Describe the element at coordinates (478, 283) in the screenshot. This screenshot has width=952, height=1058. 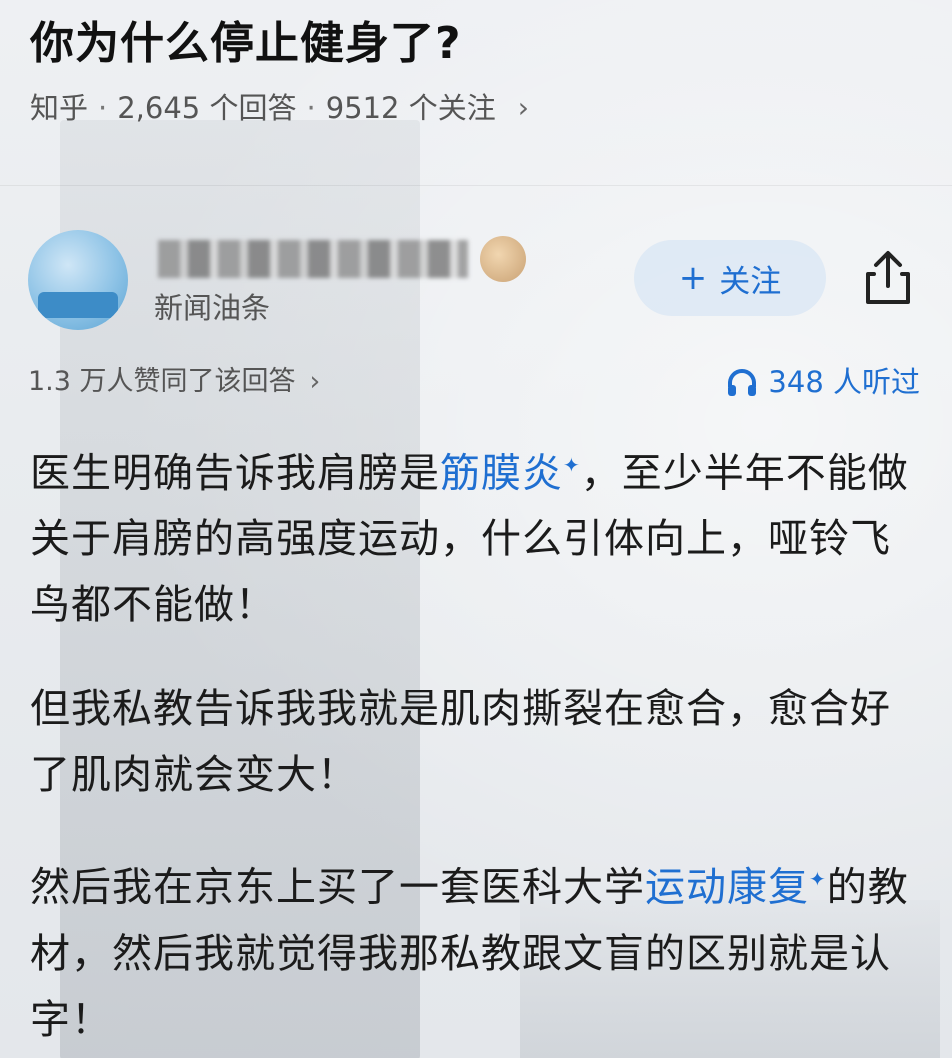
I see `author-row: 新闻油条 + 关注` at that location.